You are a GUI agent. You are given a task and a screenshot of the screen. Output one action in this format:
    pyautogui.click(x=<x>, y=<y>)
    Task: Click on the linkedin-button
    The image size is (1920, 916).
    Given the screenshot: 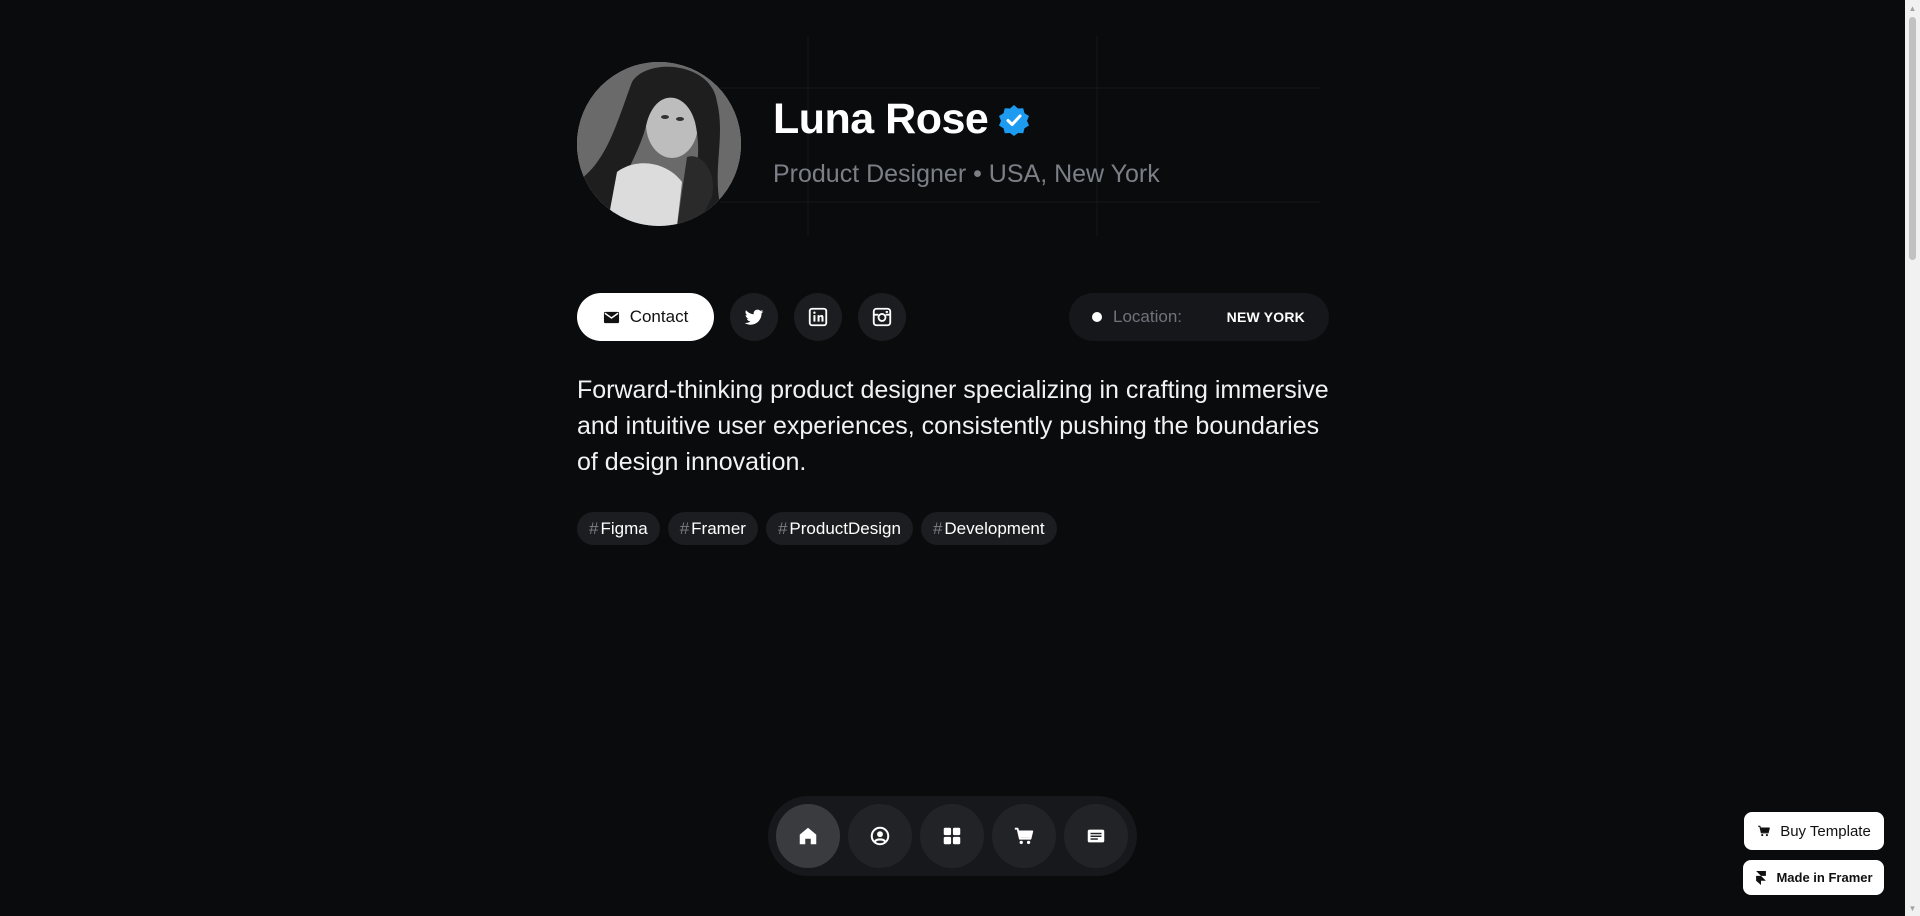 What is the action you would take?
    pyautogui.click(x=818, y=317)
    